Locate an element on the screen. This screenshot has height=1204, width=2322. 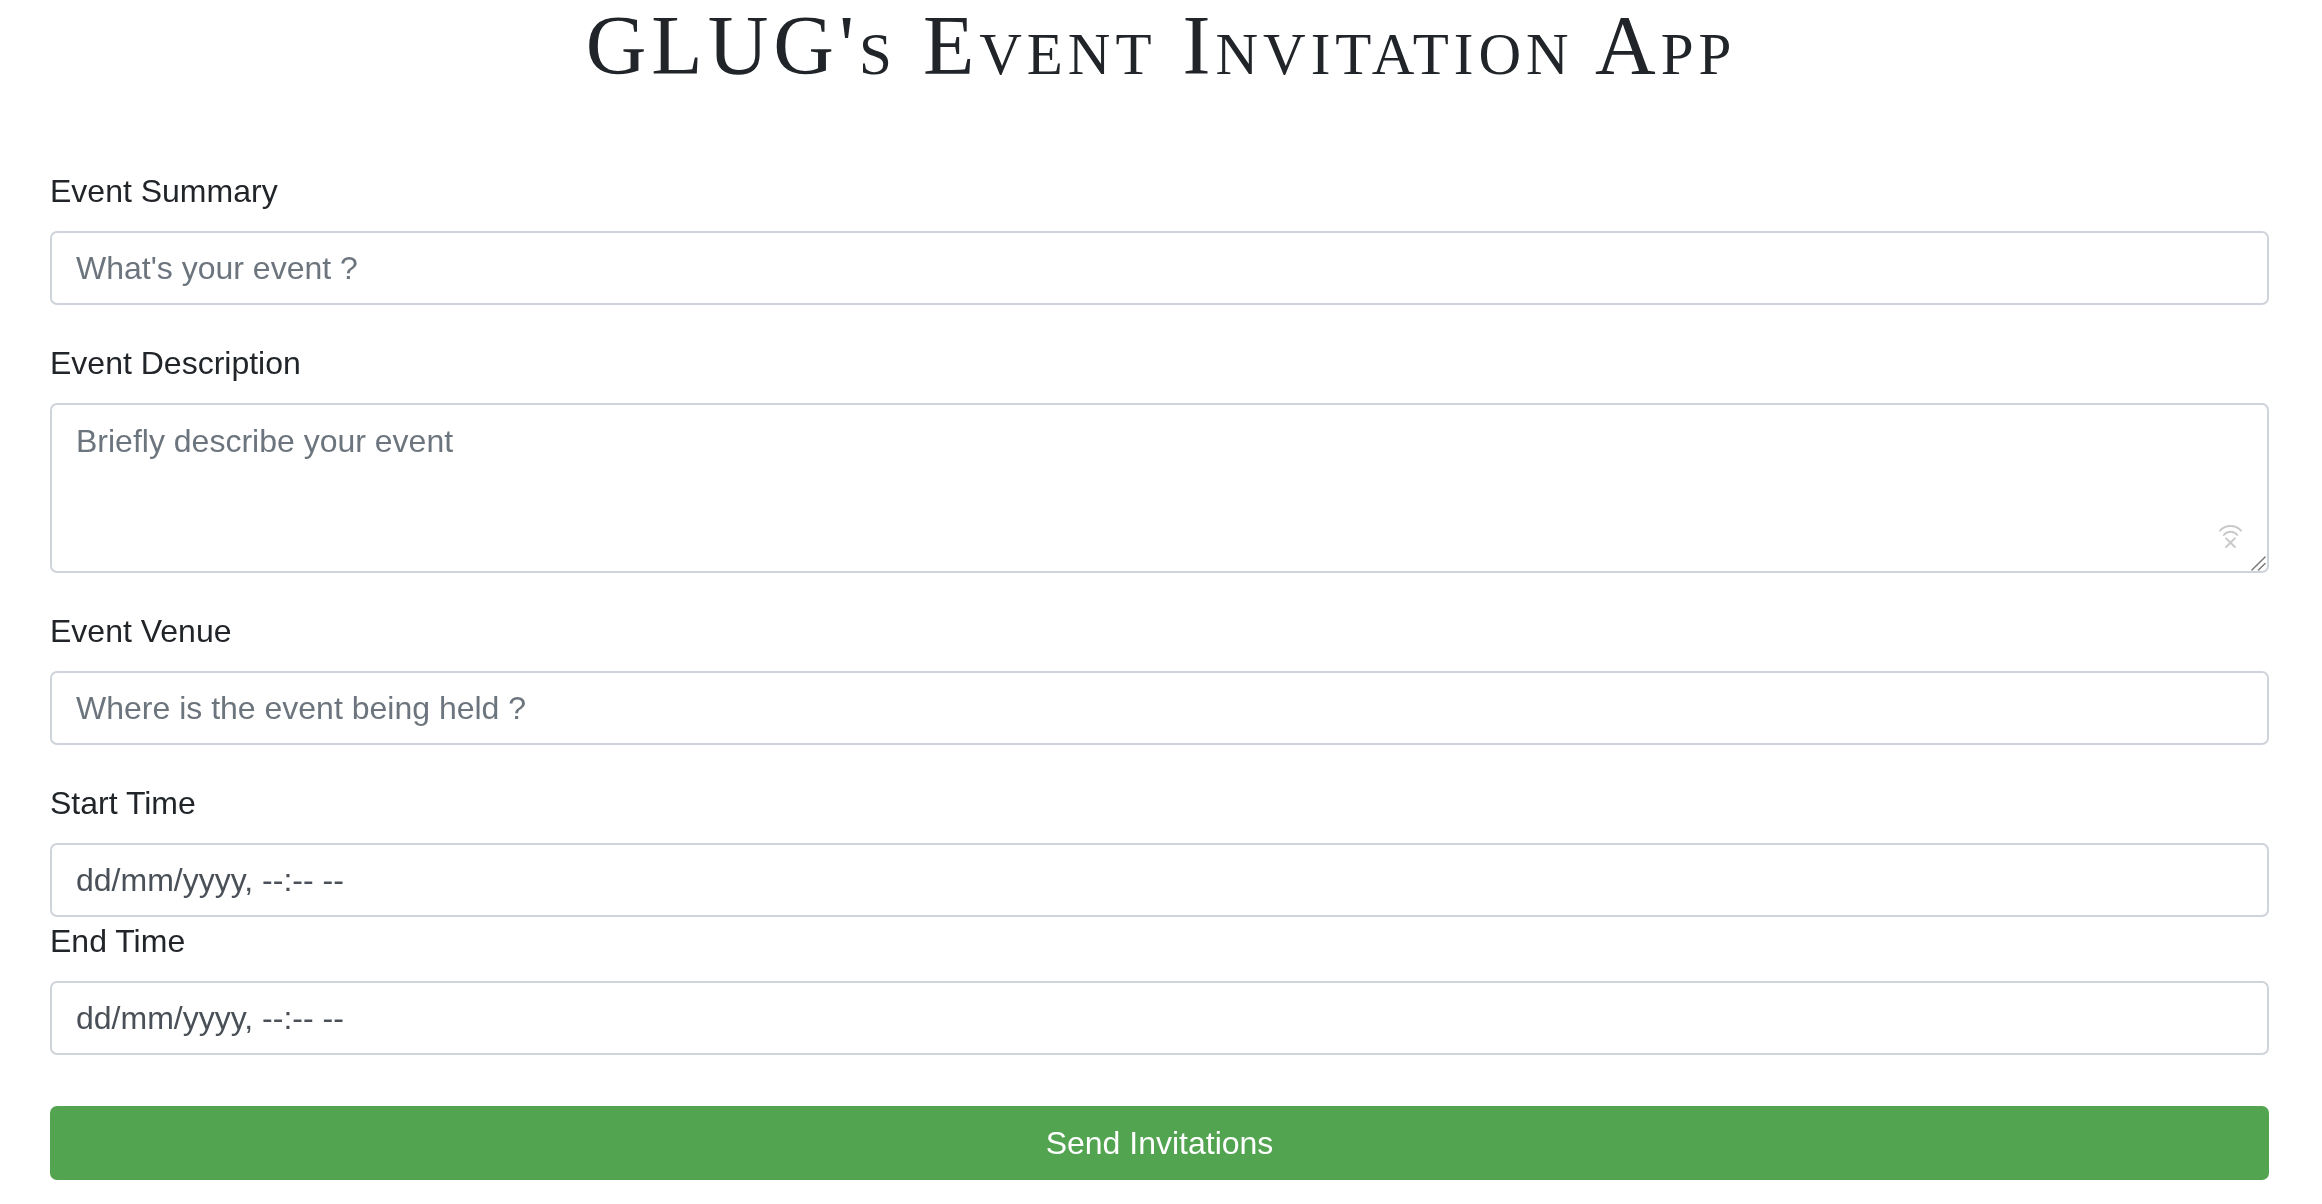
field-label: Event Venue is located at coordinates (141, 632).